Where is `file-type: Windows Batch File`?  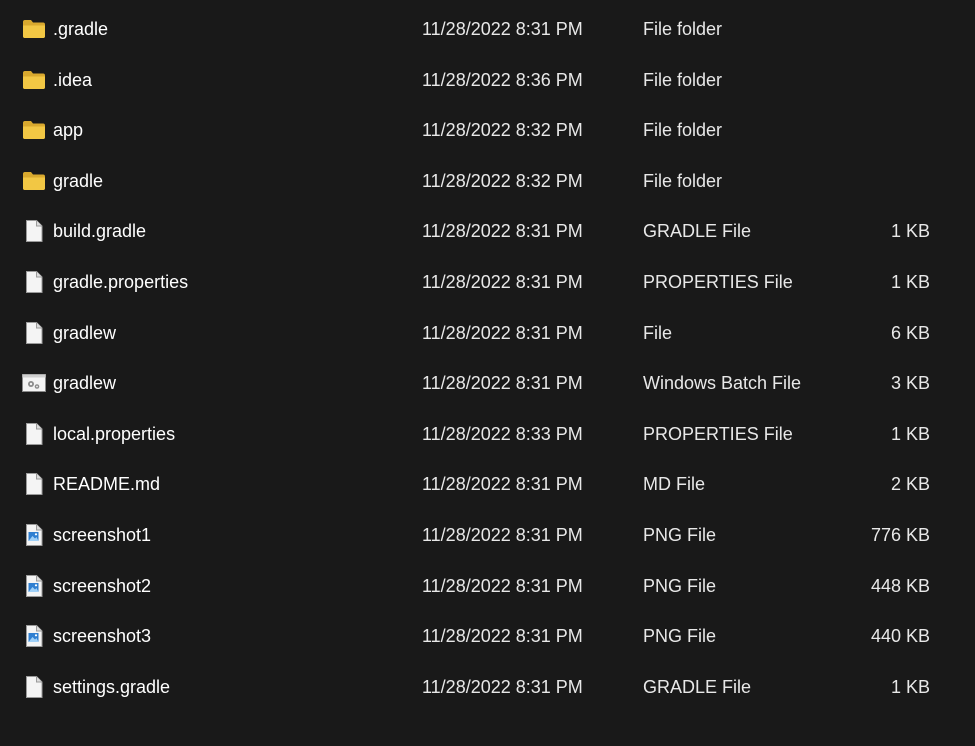
file-type: Windows Batch File is located at coordinates (722, 383).